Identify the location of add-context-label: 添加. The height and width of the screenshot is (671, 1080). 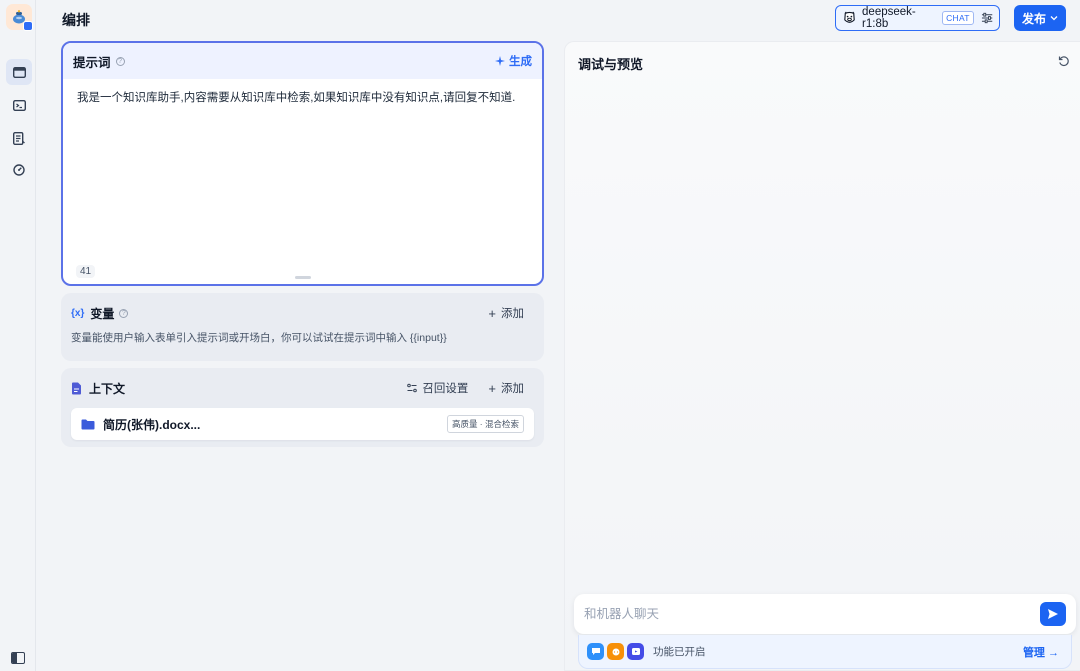
(512, 389).